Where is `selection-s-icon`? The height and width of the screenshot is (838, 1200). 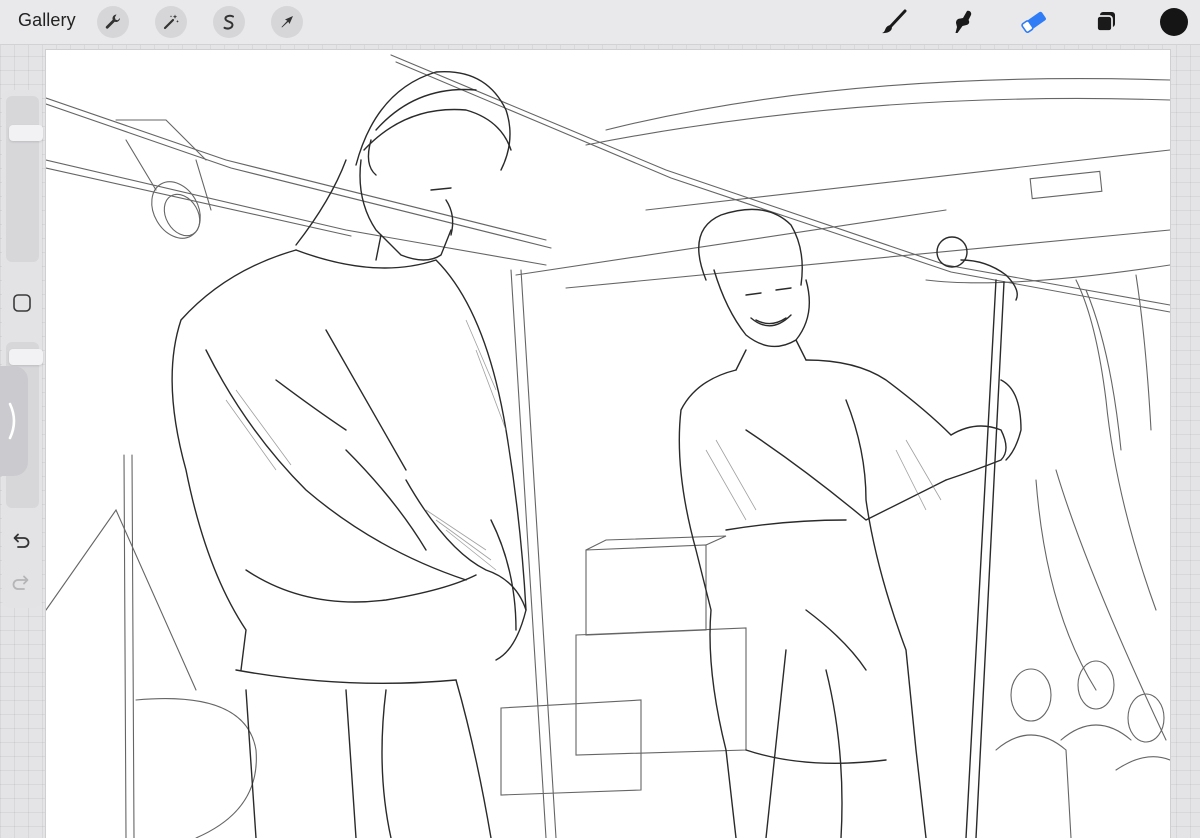
selection-s-icon is located at coordinates (228, 22).